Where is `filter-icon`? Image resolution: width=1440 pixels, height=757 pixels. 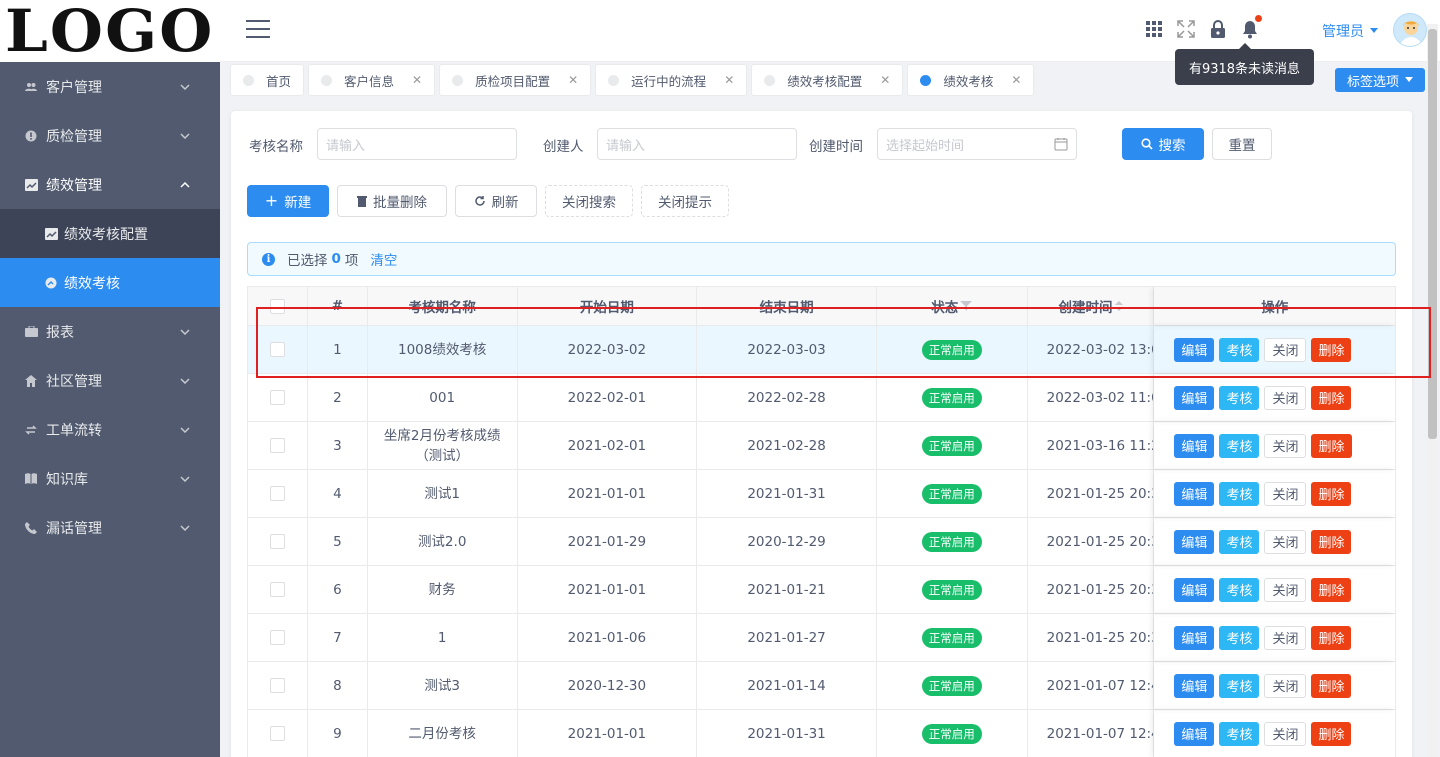
filter-icon is located at coordinates (966, 306).